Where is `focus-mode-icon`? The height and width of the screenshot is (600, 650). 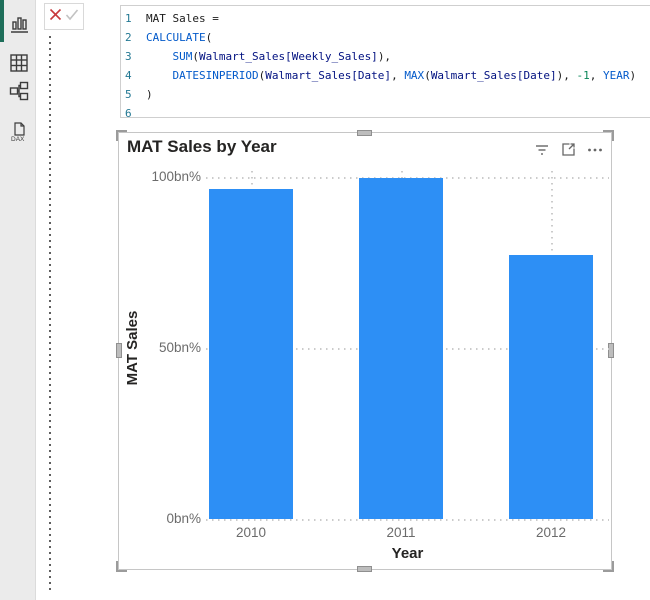 focus-mode-icon is located at coordinates (568, 149).